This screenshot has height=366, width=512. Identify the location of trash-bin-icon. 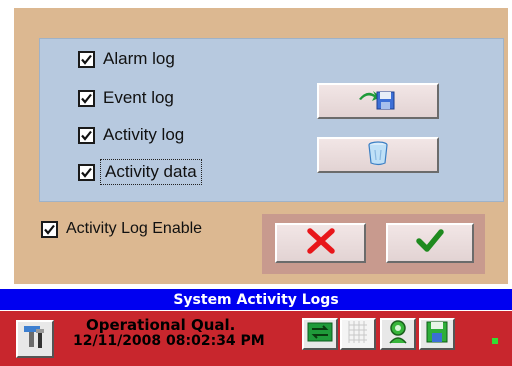
(378, 155).